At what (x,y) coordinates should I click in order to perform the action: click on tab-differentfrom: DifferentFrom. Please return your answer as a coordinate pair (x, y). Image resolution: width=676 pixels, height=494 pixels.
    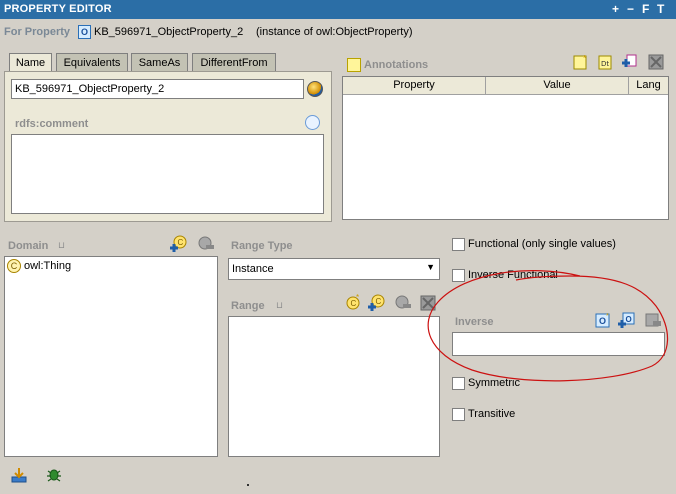
    Looking at the image, I should click on (234, 62).